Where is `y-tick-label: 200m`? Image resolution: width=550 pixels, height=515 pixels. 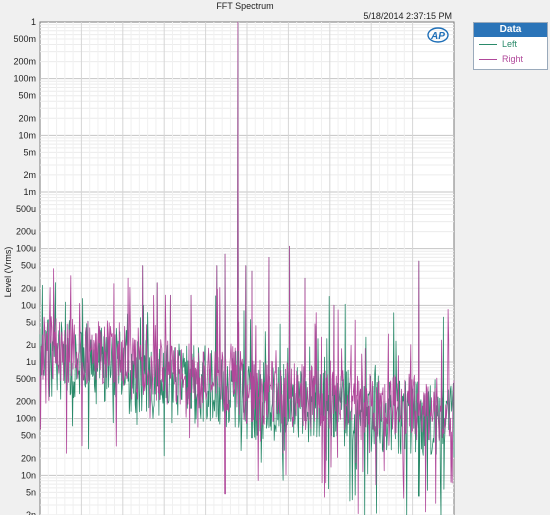
y-tick-label: 200m is located at coordinates (24, 62).